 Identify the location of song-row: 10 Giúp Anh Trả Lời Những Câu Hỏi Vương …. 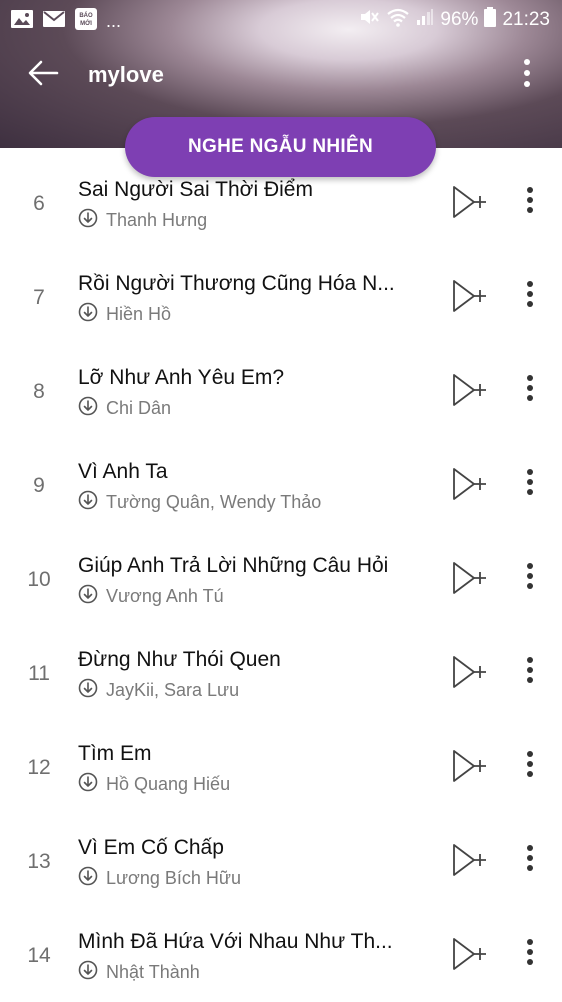
(281, 579).